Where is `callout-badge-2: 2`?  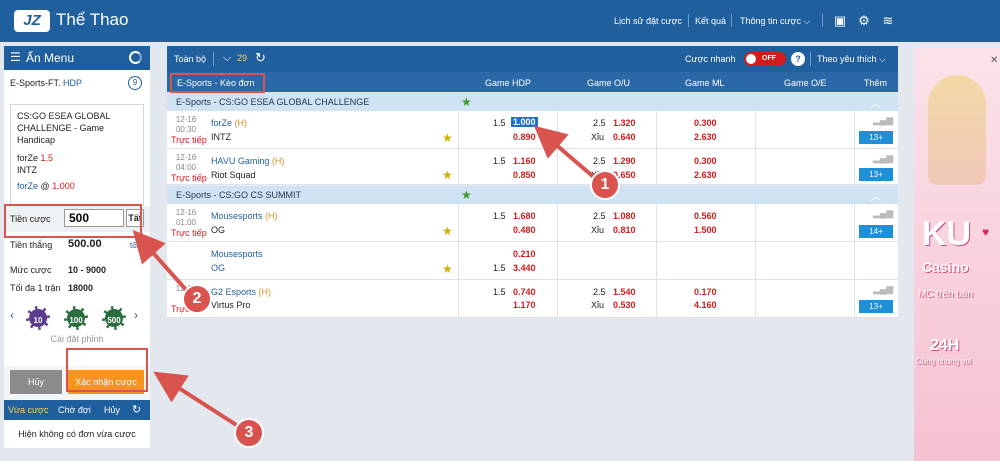
callout-badge-2: 2 is located at coordinates (197, 299).